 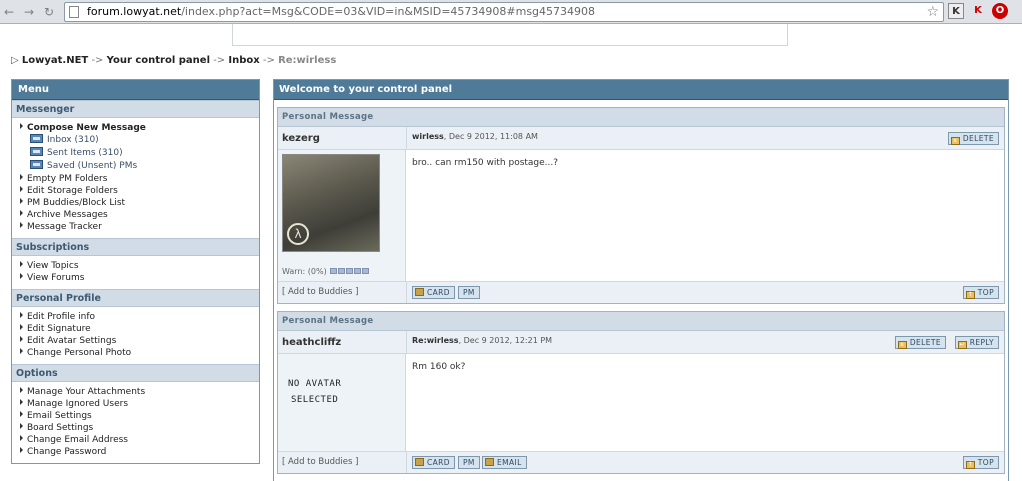 What do you see at coordinates (978, 11) in the screenshot?
I see `extension-kaspersky-icon: K` at bounding box center [978, 11].